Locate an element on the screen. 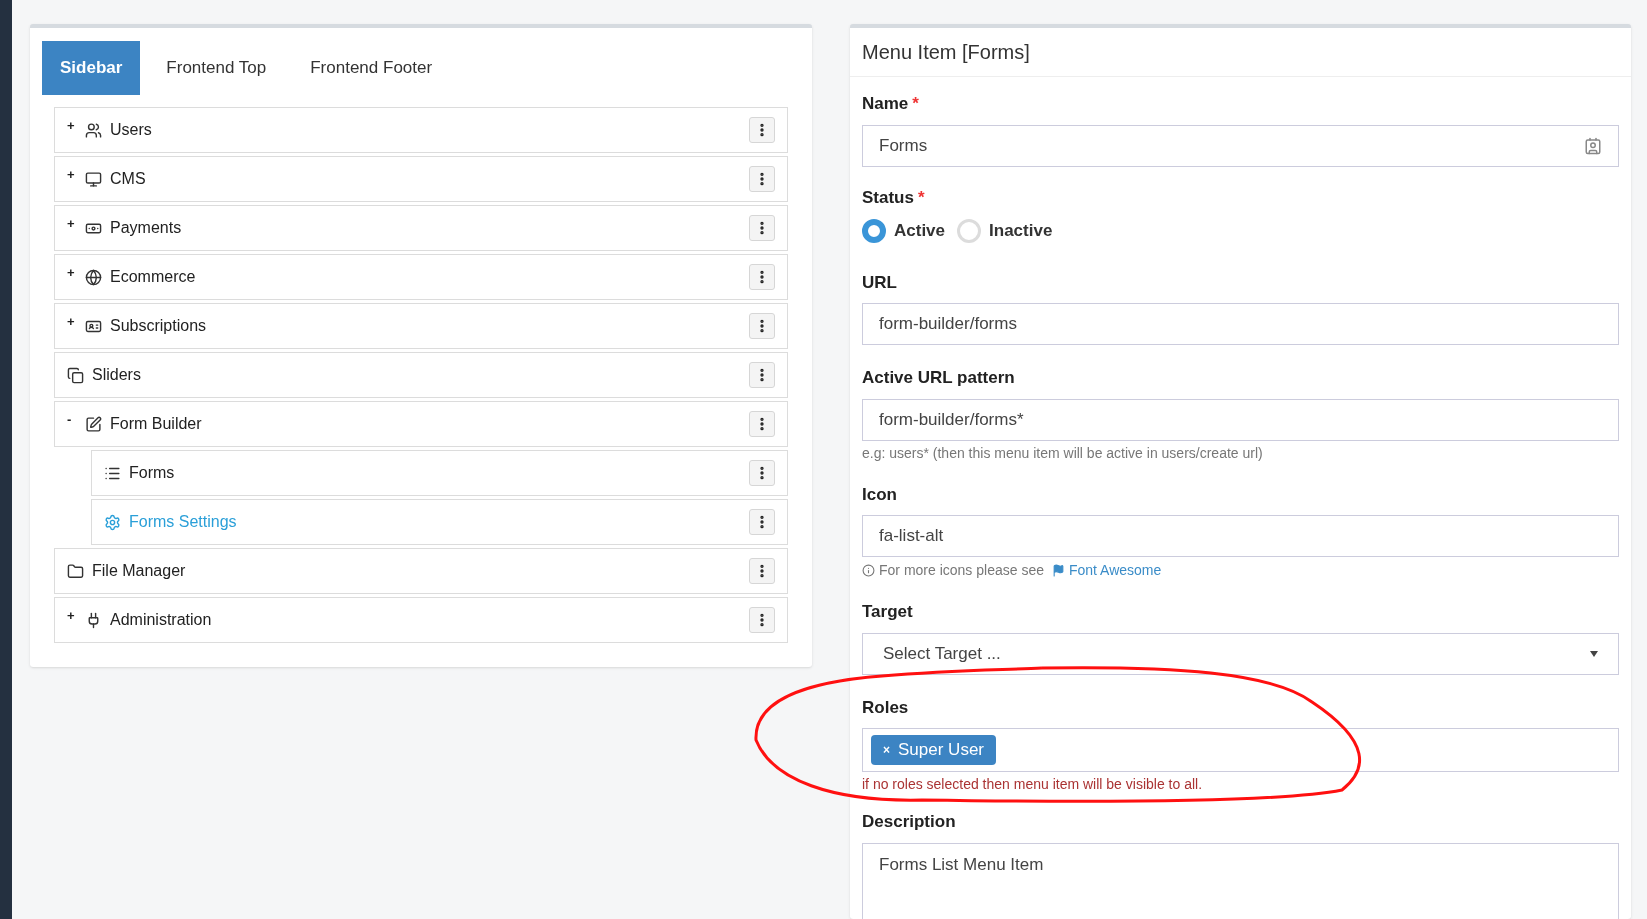 The width and height of the screenshot is (1647, 919). menu-tree-item: + CMS is located at coordinates (421, 179).